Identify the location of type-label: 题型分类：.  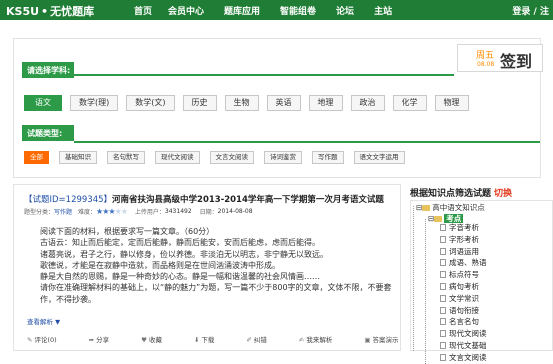
(39, 212).